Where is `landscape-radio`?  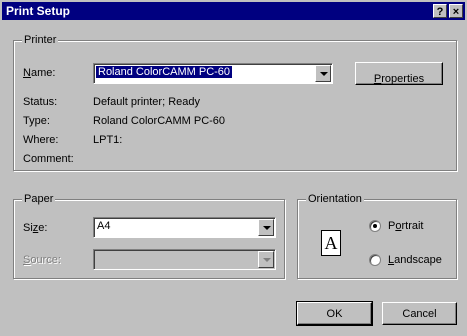 landscape-radio is located at coordinates (375, 260).